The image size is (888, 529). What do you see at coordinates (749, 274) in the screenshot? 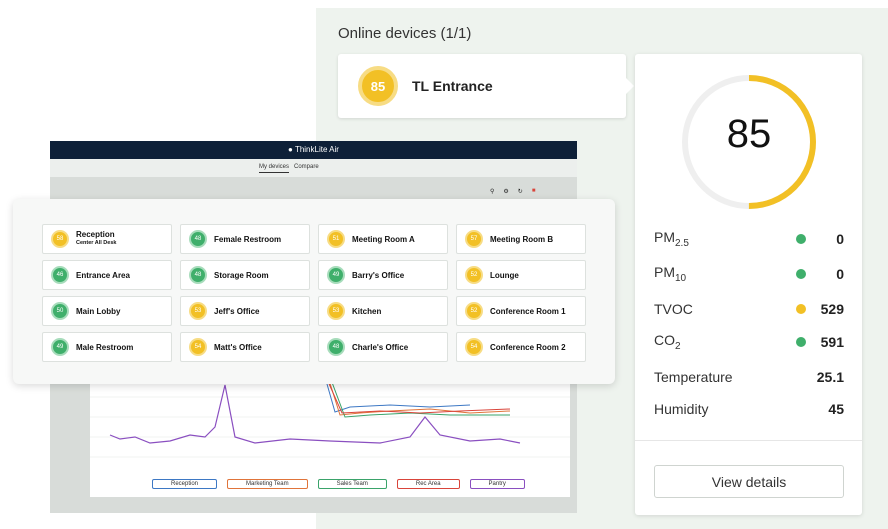
I see `metric-row-pm10: PM10 0` at bounding box center [749, 274].